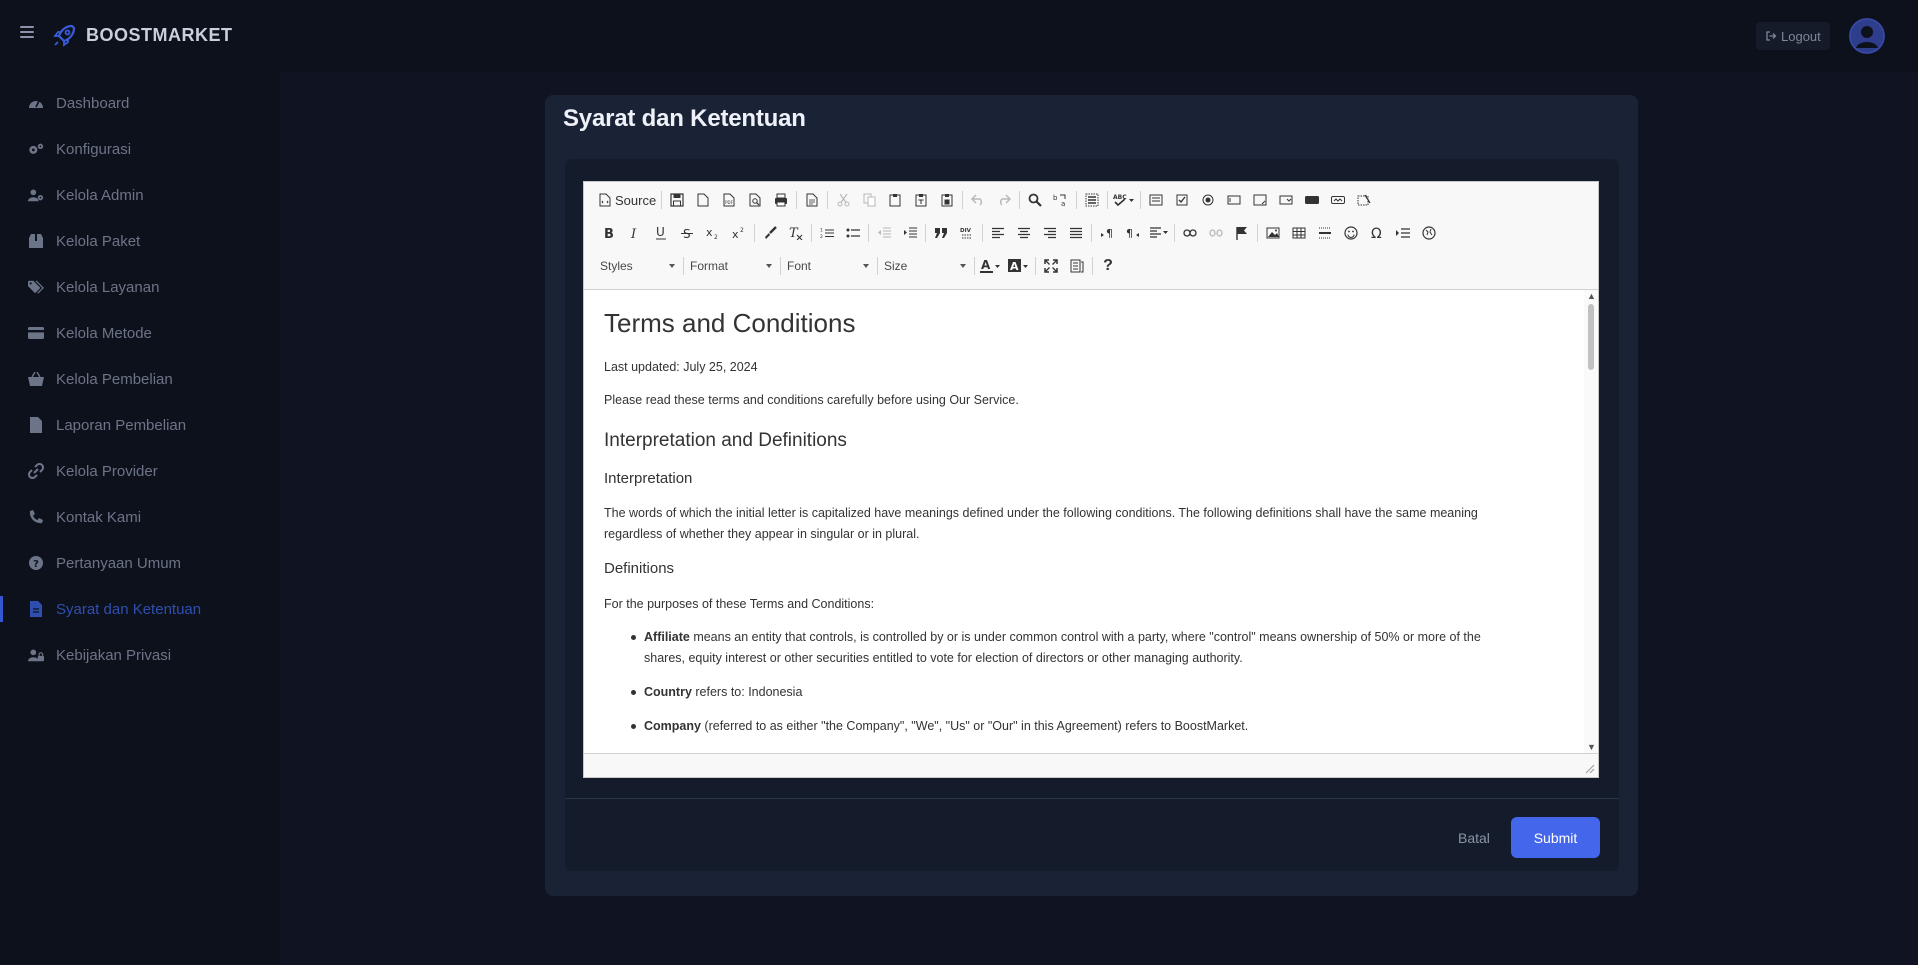 The height and width of the screenshot is (965, 1918). I want to click on templates-button, so click(812, 200).